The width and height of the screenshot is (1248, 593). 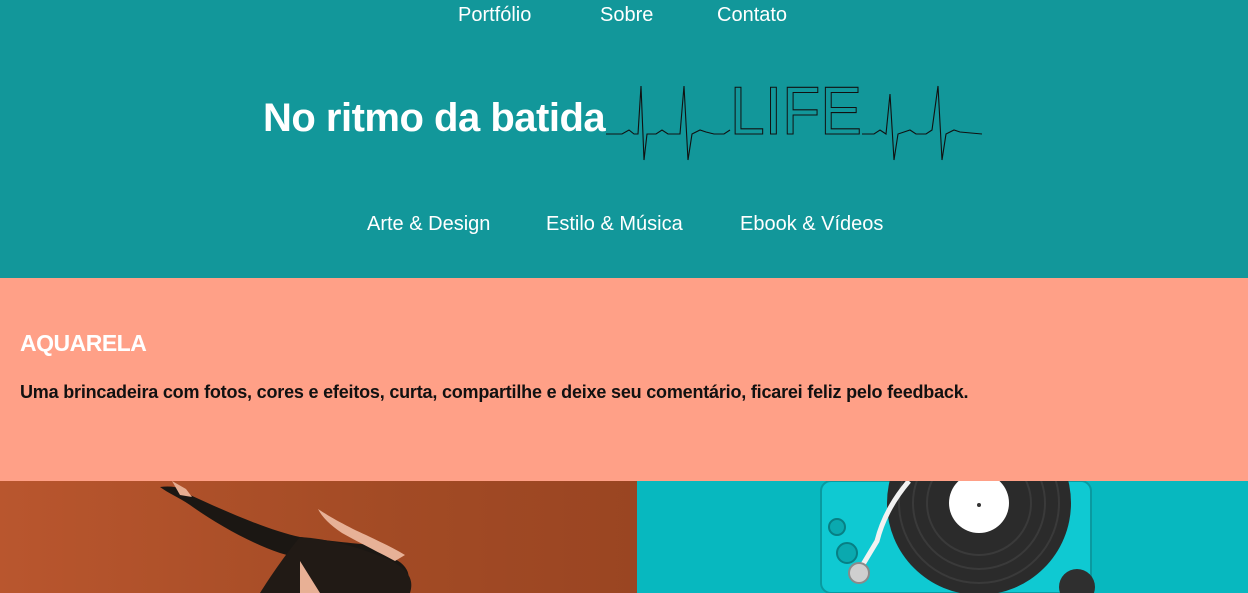 I want to click on site-title: No ritmo da batida, so click(x=434, y=118).